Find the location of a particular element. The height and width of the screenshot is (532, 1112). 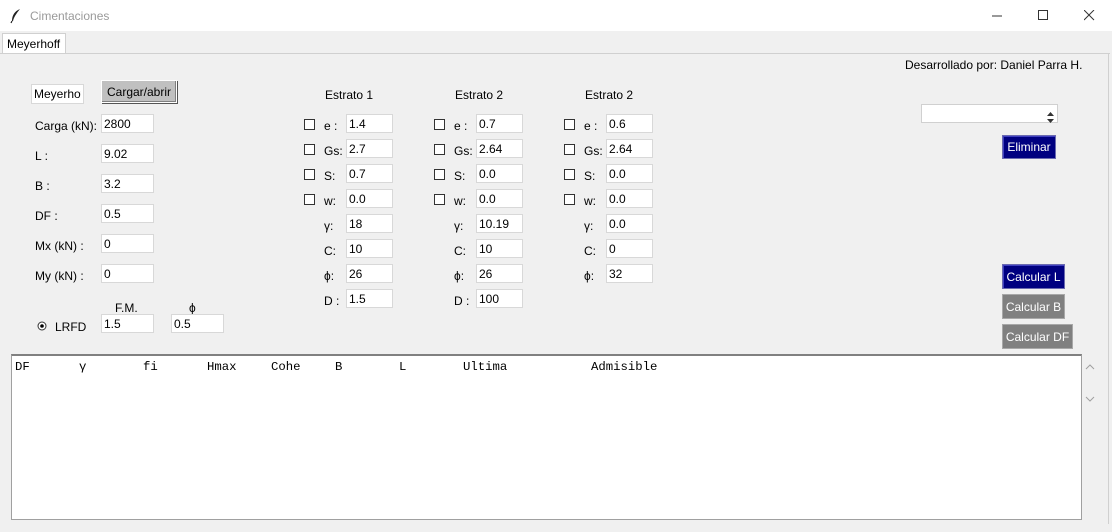

spin-down-icon is located at coordinates (1050, 118).